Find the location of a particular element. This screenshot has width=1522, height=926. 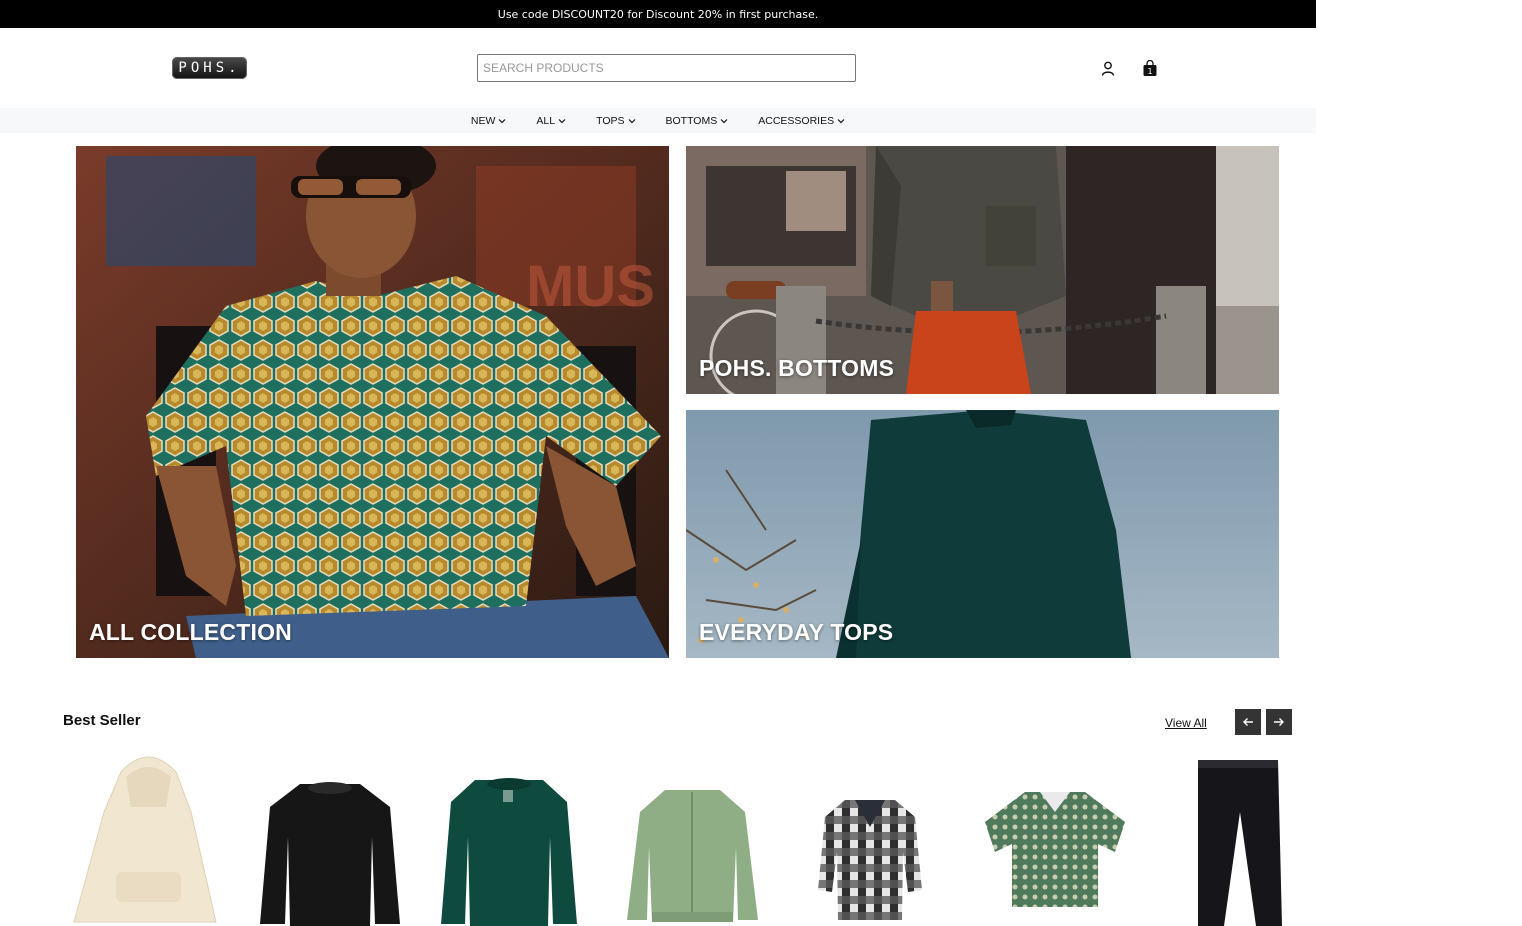

nav-item-label: NEW is located at coordinates (483, 120).